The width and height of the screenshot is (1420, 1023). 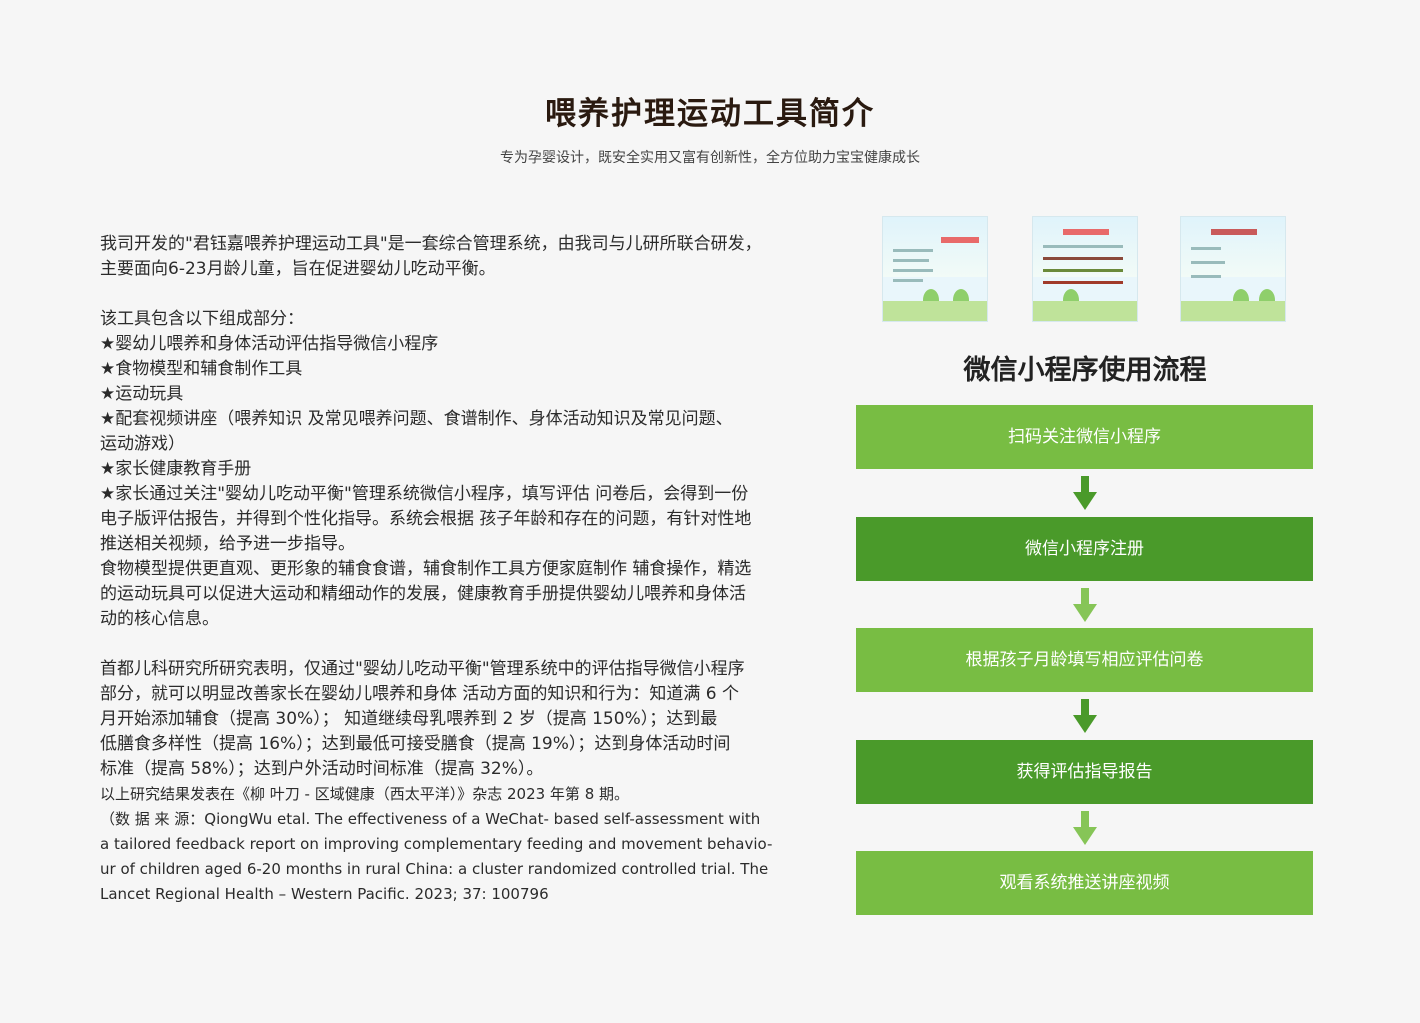 What do you see at coordinates (424, 494) in the screenshot?
I see `component-item: ★家长通过关注"婴幼儿吃动平衡"管理系统微信小程序，填写评估 问卷后，会得到一份` at bounding box center [424, 494].